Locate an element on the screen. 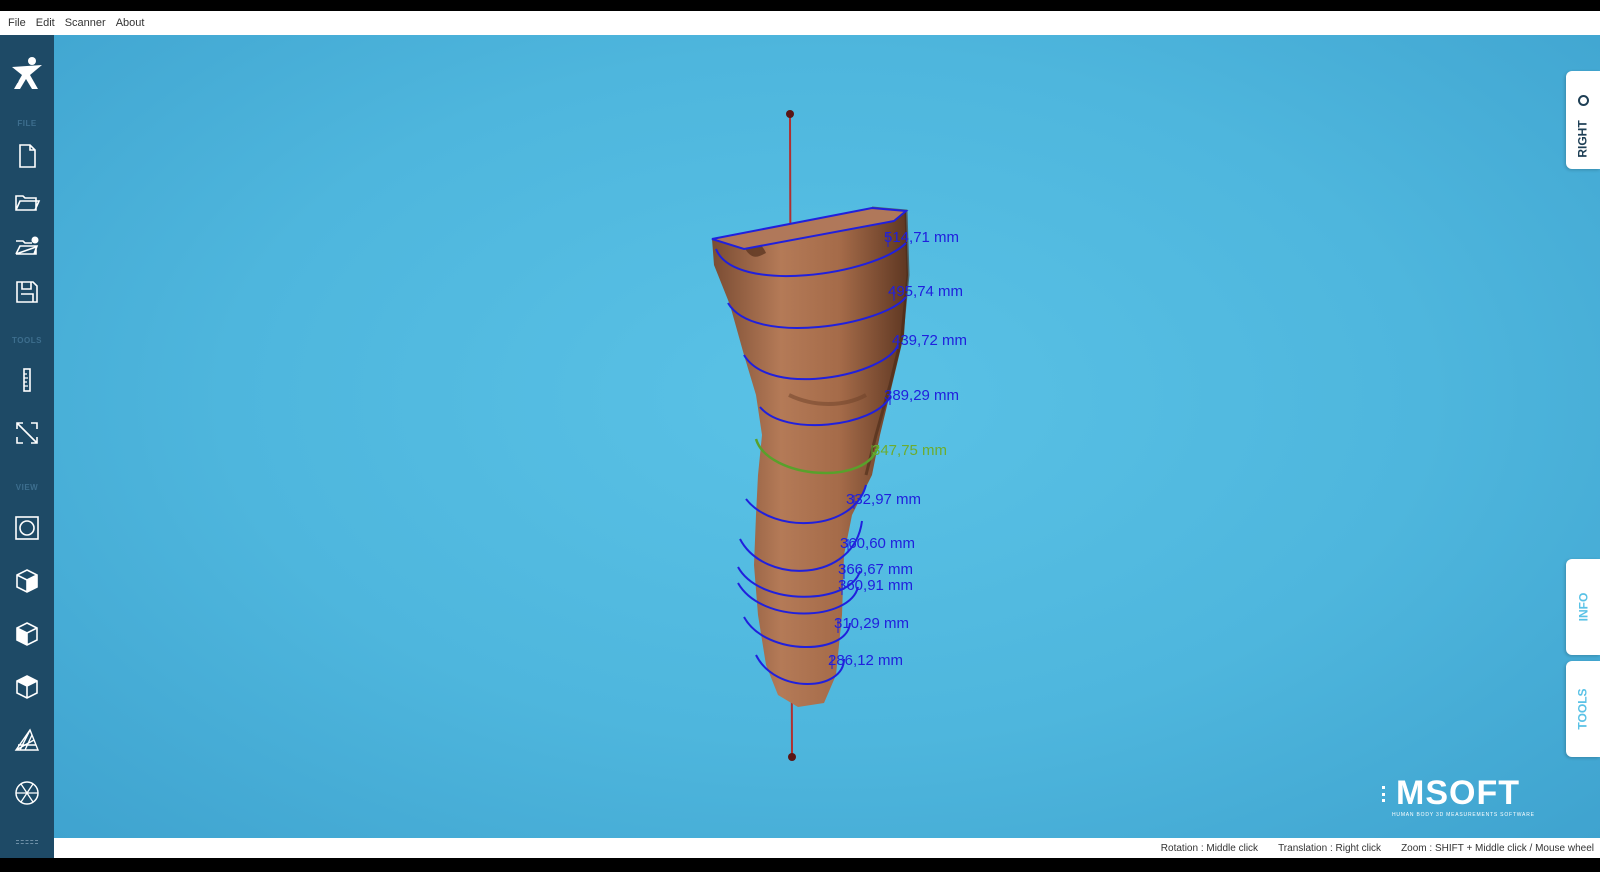 Image resolution: width=1600 pixels, height=872 pixels. measurement-label: 310,29 mm is located at coordinates (872, 623).